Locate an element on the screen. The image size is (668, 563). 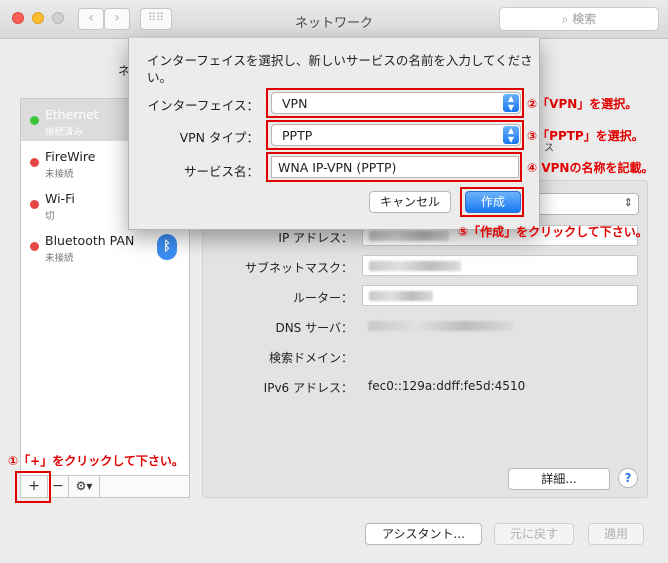
dns-server-blurred-value is located at coordinates (441, 326).